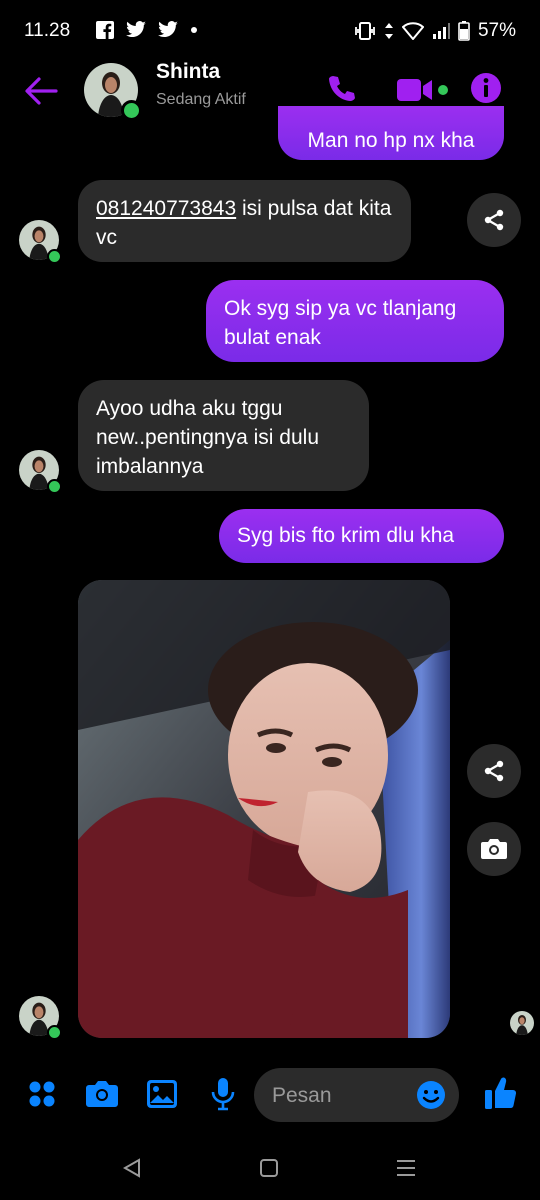 This screenshot has width=540, height=1200. Describe the element at coordinates (441, 31) in the screenshot. I see `signal-icon` at that location.